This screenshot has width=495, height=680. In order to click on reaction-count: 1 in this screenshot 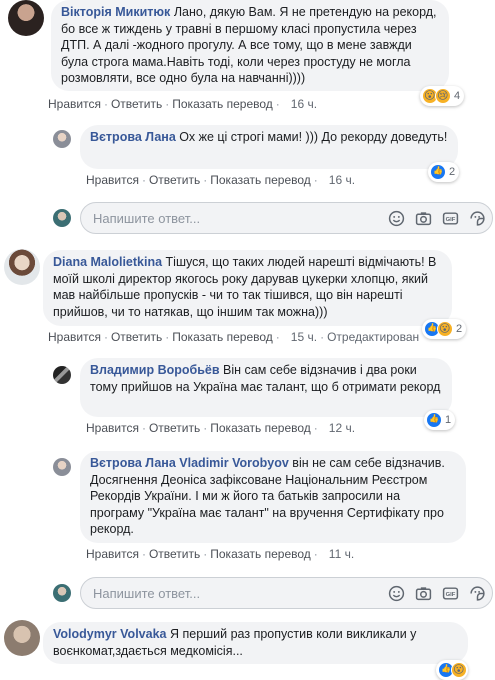, I will do `click(448, 420)`.